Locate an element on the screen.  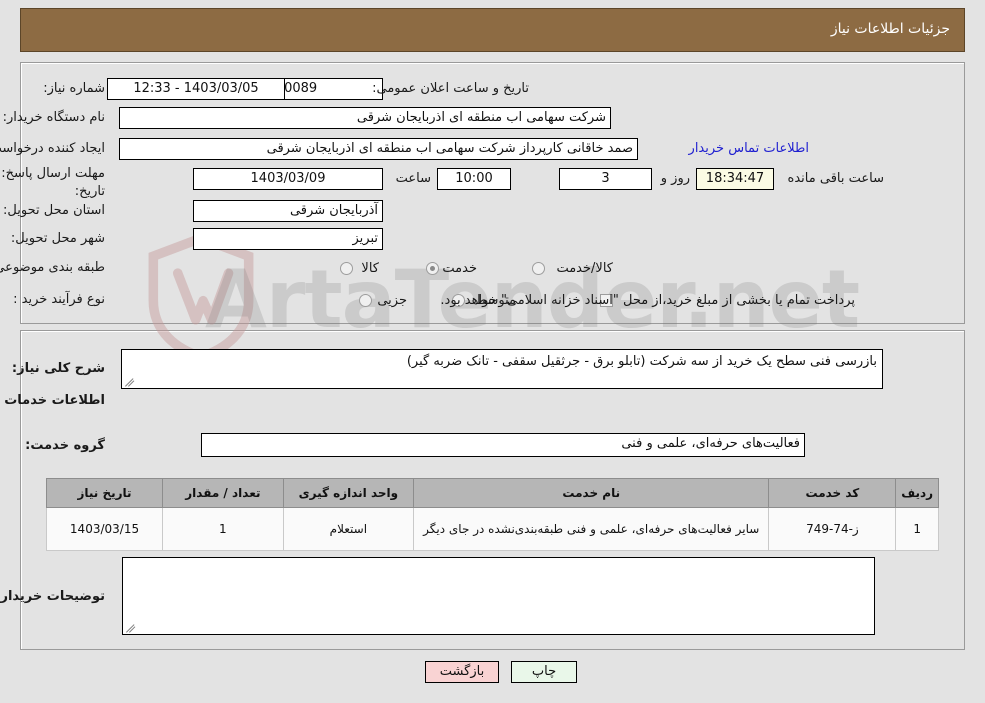
province-label: استان محل تحویل: is located at coordinates (54, 210).